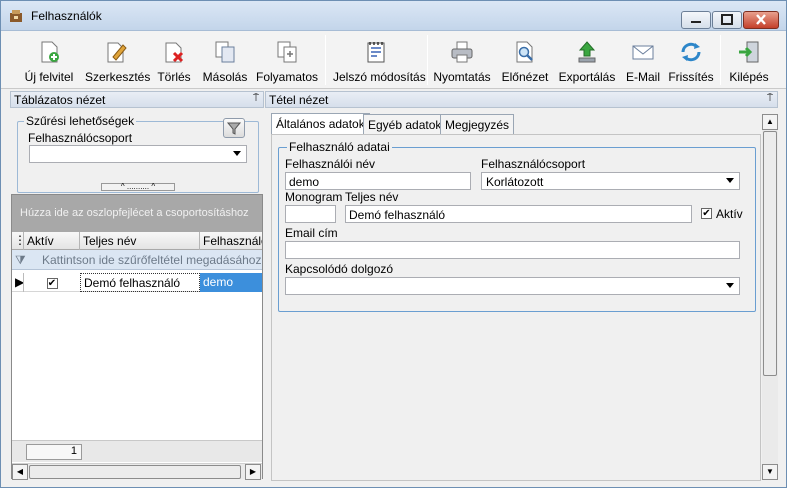 The image size is (787, 488). What do you see at coordinates (320, 124) in the screenshot?
I see `tab-general: Általános adatok` at bounding box center [320, 124].